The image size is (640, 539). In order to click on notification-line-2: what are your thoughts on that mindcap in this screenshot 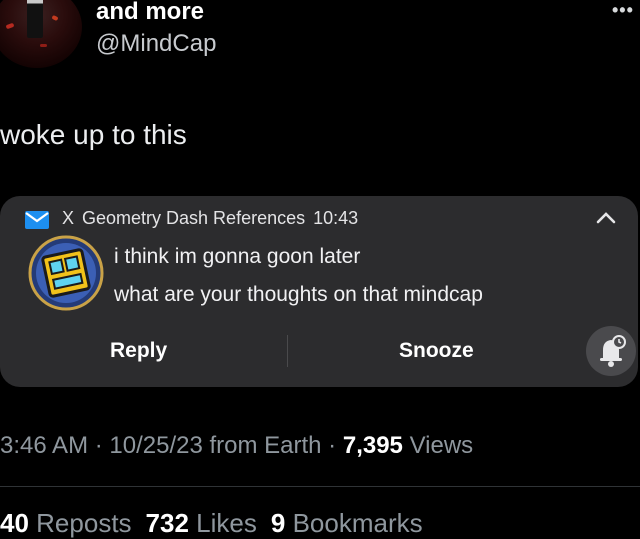, I will do `click(298, 294)`.